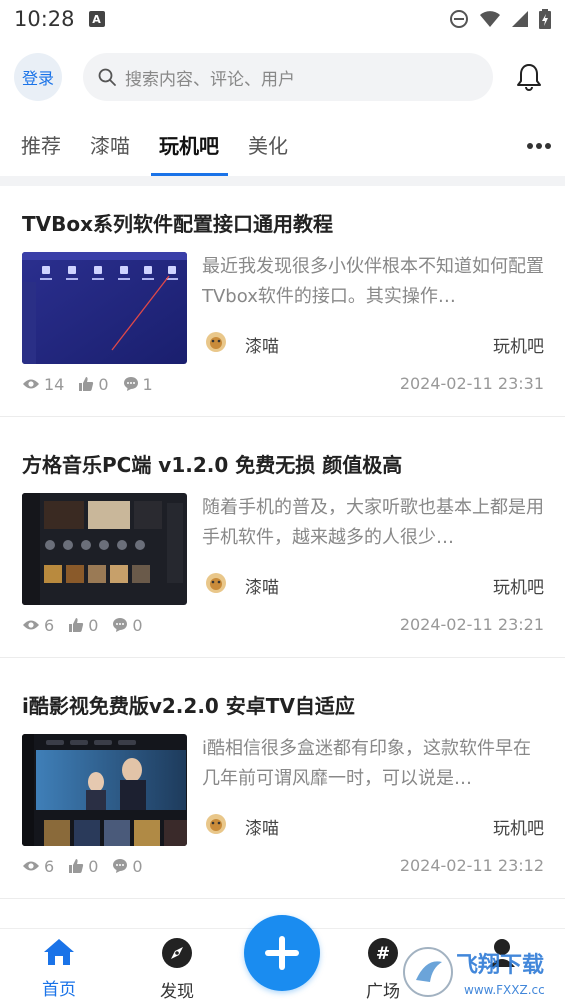 The width and height of the screenshot is (565, 1004). Describe the element at coordinates (545, 19) in the screenshot. I see `battery-icon` at that location.